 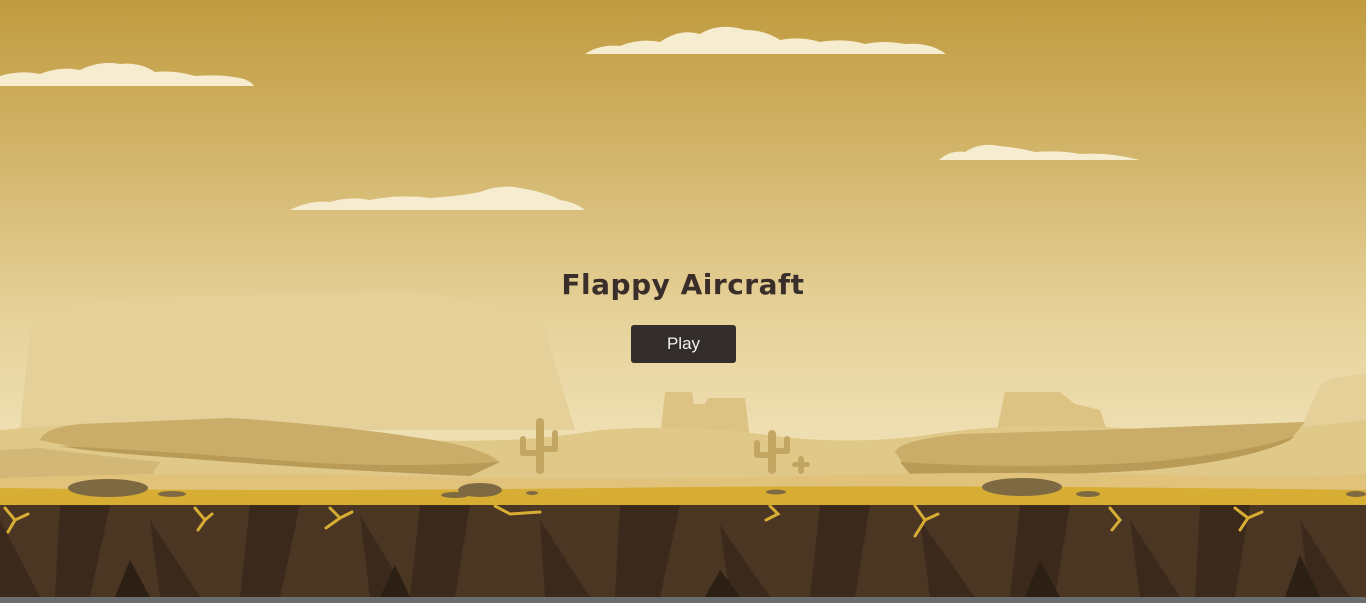 I want to click on play-button: Play, so click(x=683, y=344).